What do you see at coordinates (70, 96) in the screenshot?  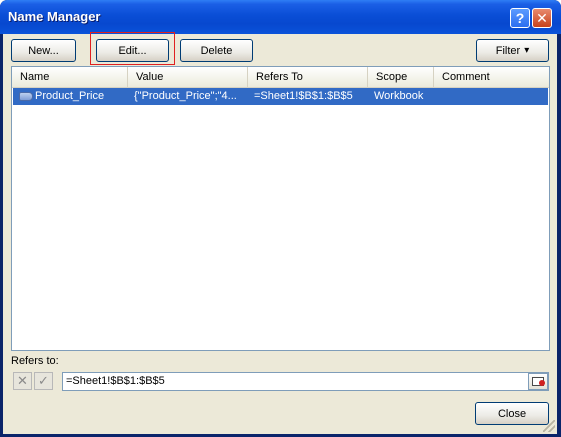 I see `row-name: Product_Price` at bounding box center [70, 96].